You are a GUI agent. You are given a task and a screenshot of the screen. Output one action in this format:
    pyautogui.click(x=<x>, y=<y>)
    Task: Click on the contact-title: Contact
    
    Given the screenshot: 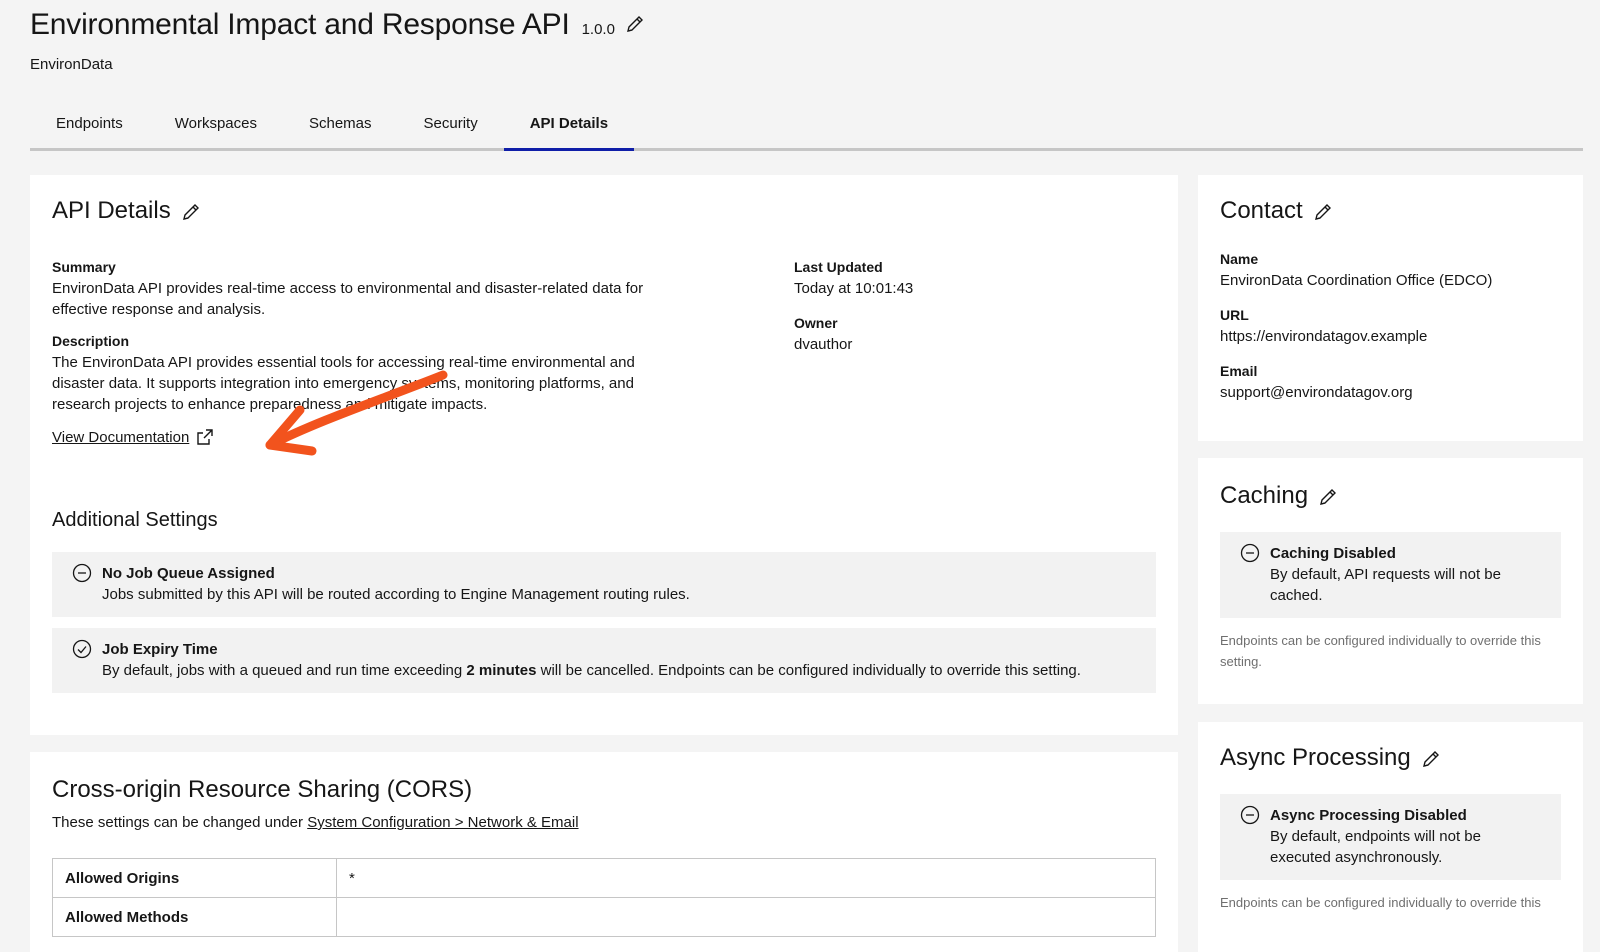 What is the action you would take?
    pyautogui.click(x=1261, y=210)
    